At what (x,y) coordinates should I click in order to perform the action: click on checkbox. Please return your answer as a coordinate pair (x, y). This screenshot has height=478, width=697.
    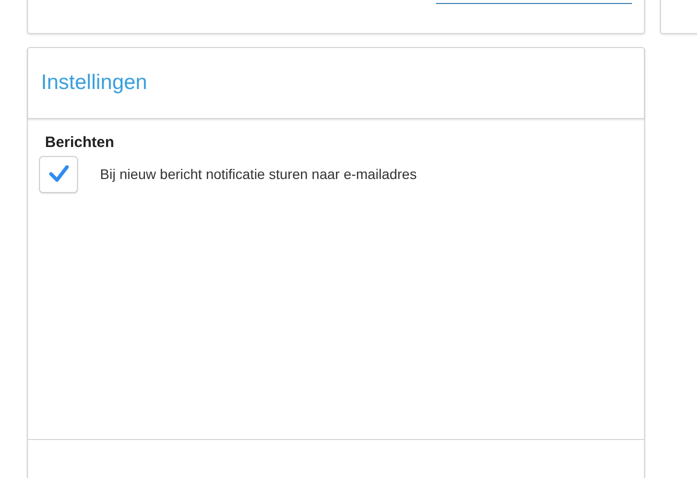
    Looking at the image, I should click on (58, 174).